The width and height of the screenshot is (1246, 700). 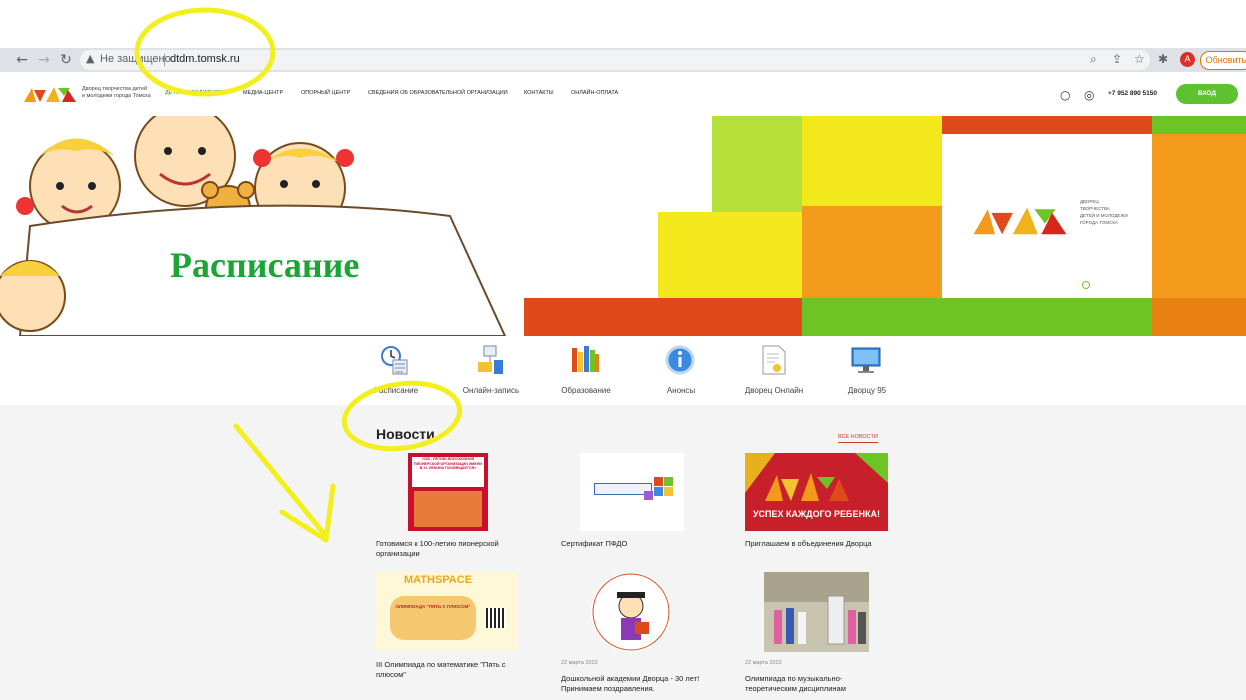 I want to click on mathspace-logo: MATHSPACE, so click(x=438, y=580).